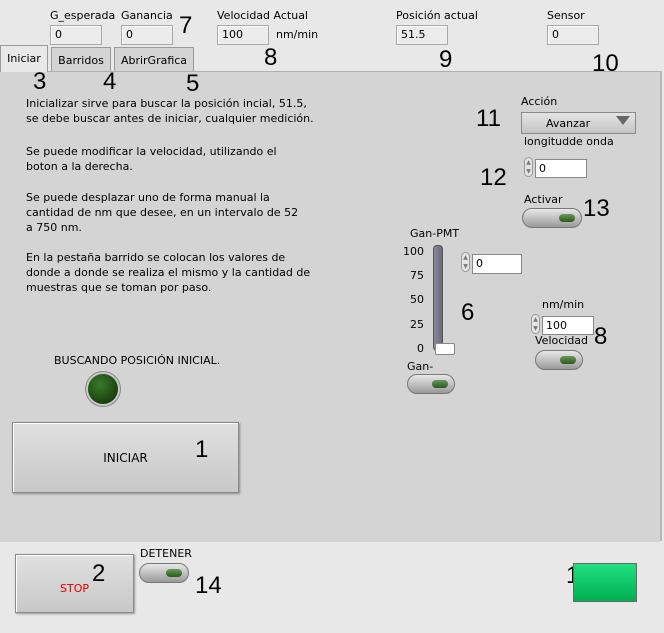 The image size is (664, 633). I want to click on annotation-13: 13, so click(596, 208).